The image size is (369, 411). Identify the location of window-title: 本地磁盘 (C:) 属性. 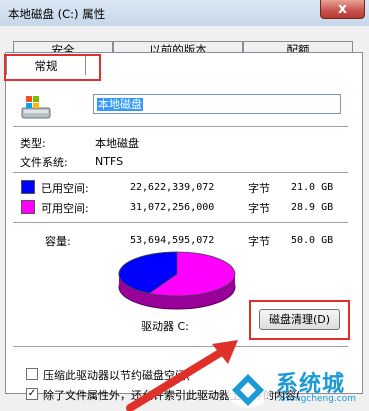
(57, 14).